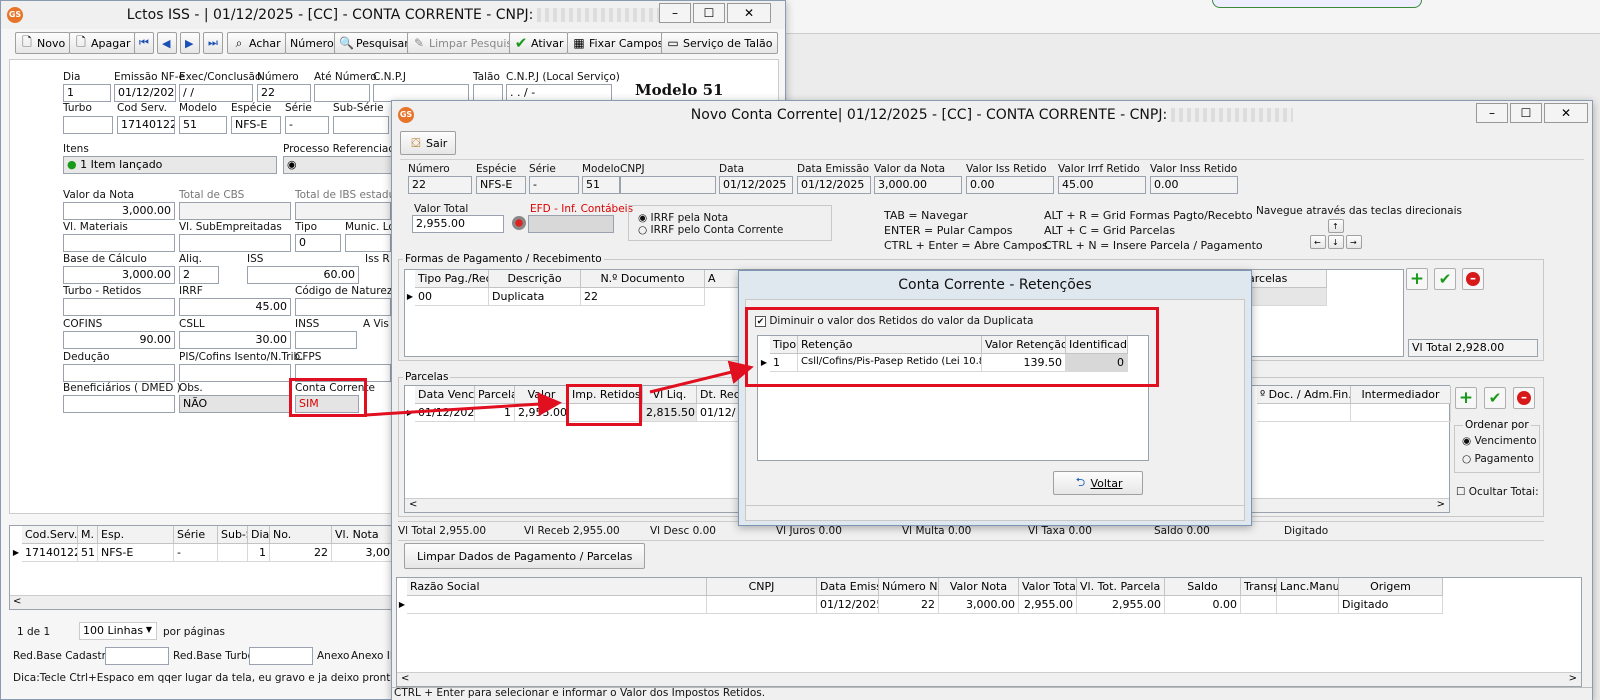 This screenshot has height=700, width=1600. I want to click on arrow-conta-to-retidos, so click(463, 404).